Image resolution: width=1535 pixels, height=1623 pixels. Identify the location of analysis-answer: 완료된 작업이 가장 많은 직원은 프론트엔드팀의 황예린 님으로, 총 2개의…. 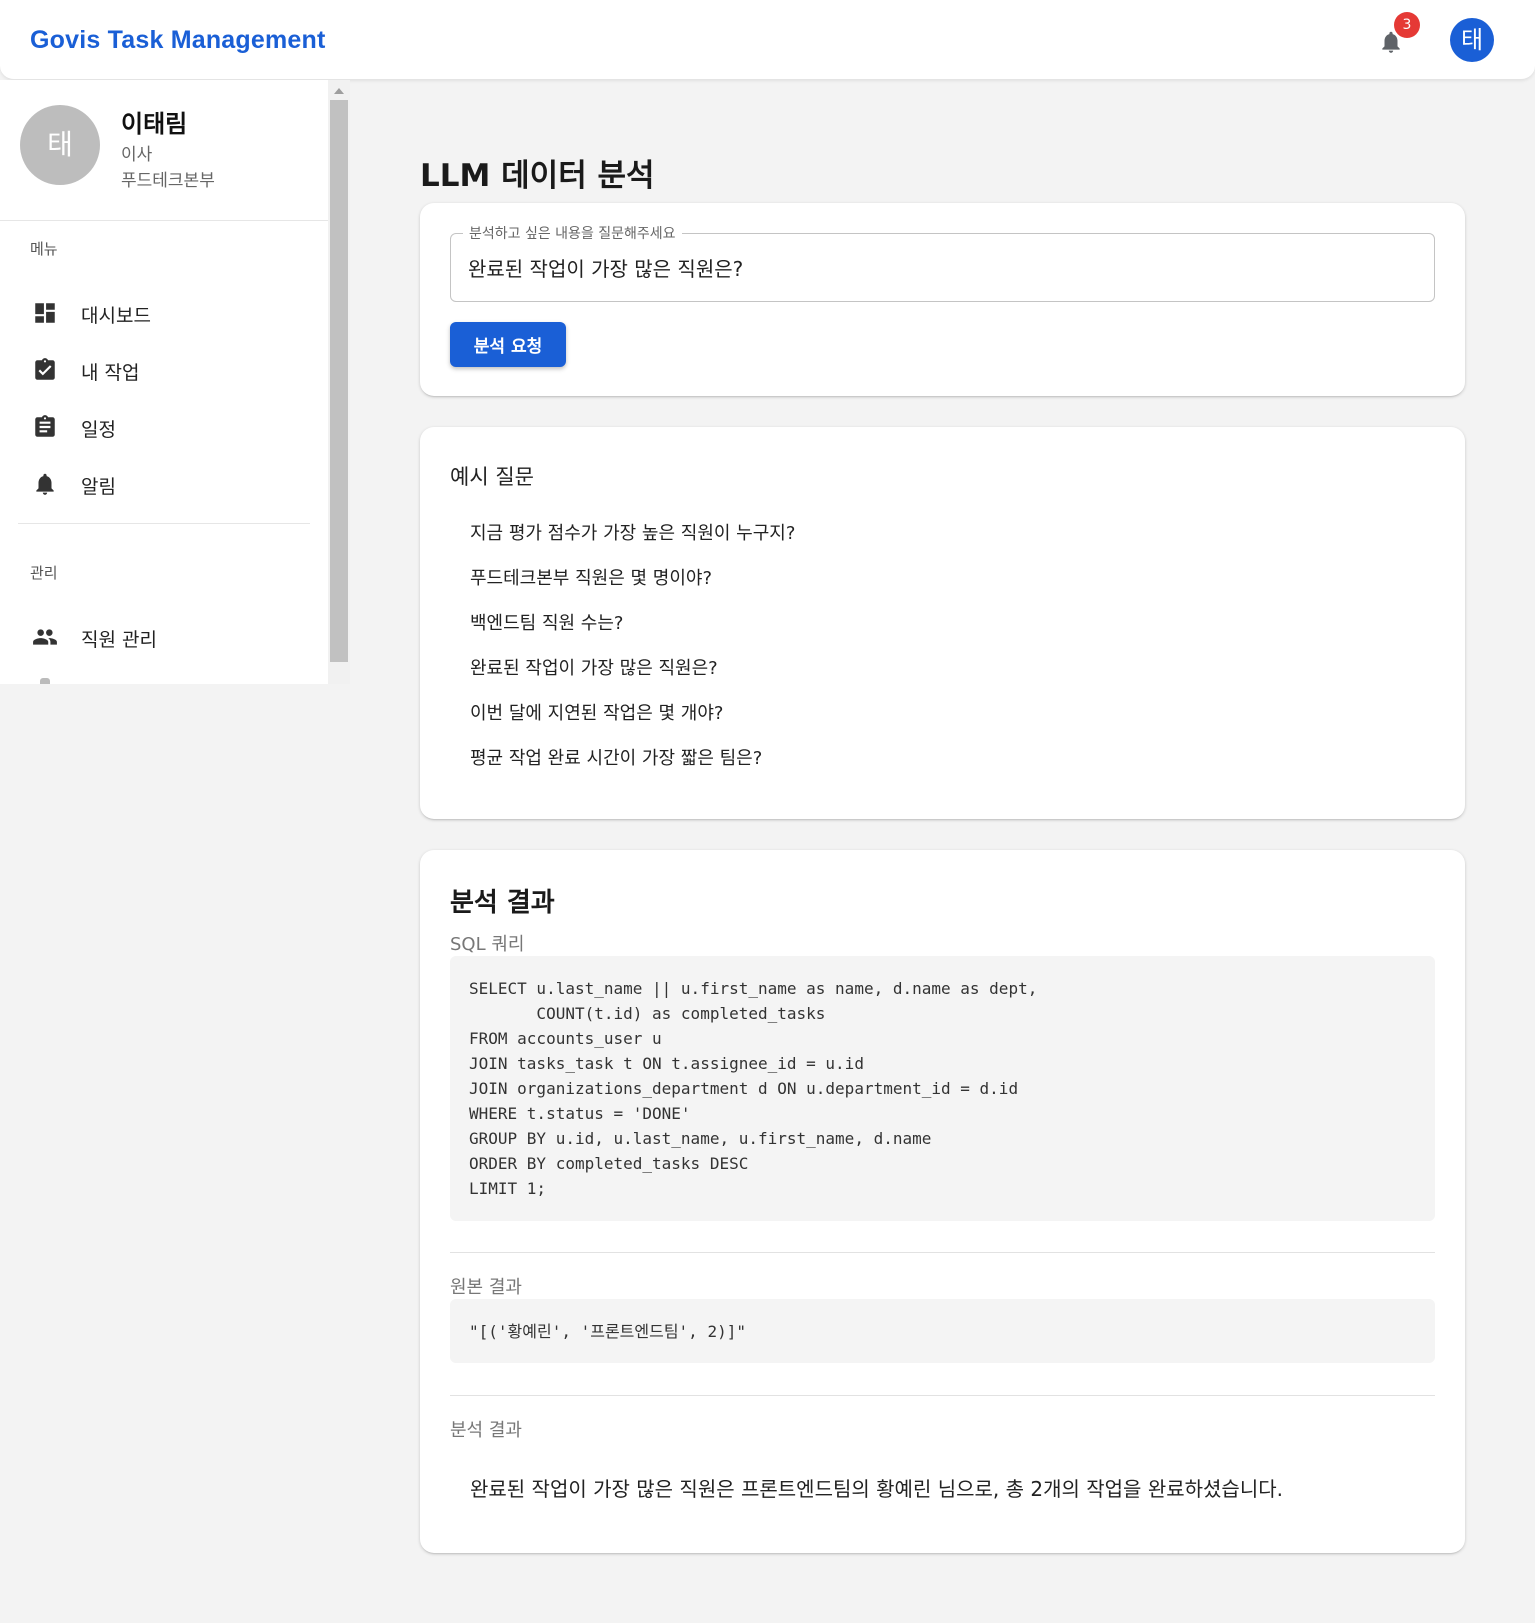
(876, 1489).